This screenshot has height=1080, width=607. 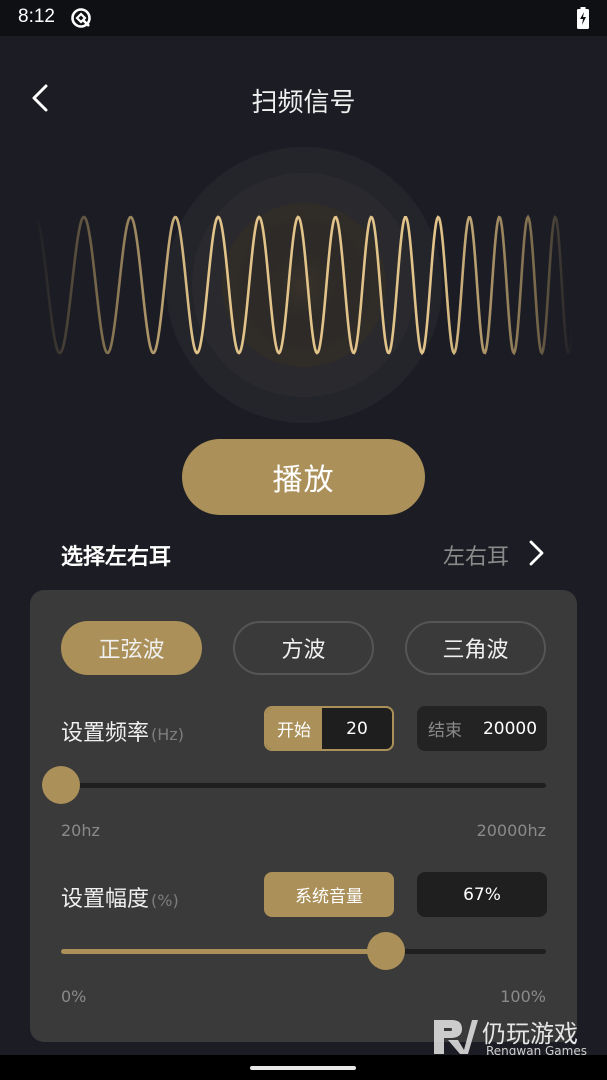 What do you see at coordinates (131, 648) in the screenshot?
I see `tab-sine-wave: 正弦波` at bounding box center [131, 648].